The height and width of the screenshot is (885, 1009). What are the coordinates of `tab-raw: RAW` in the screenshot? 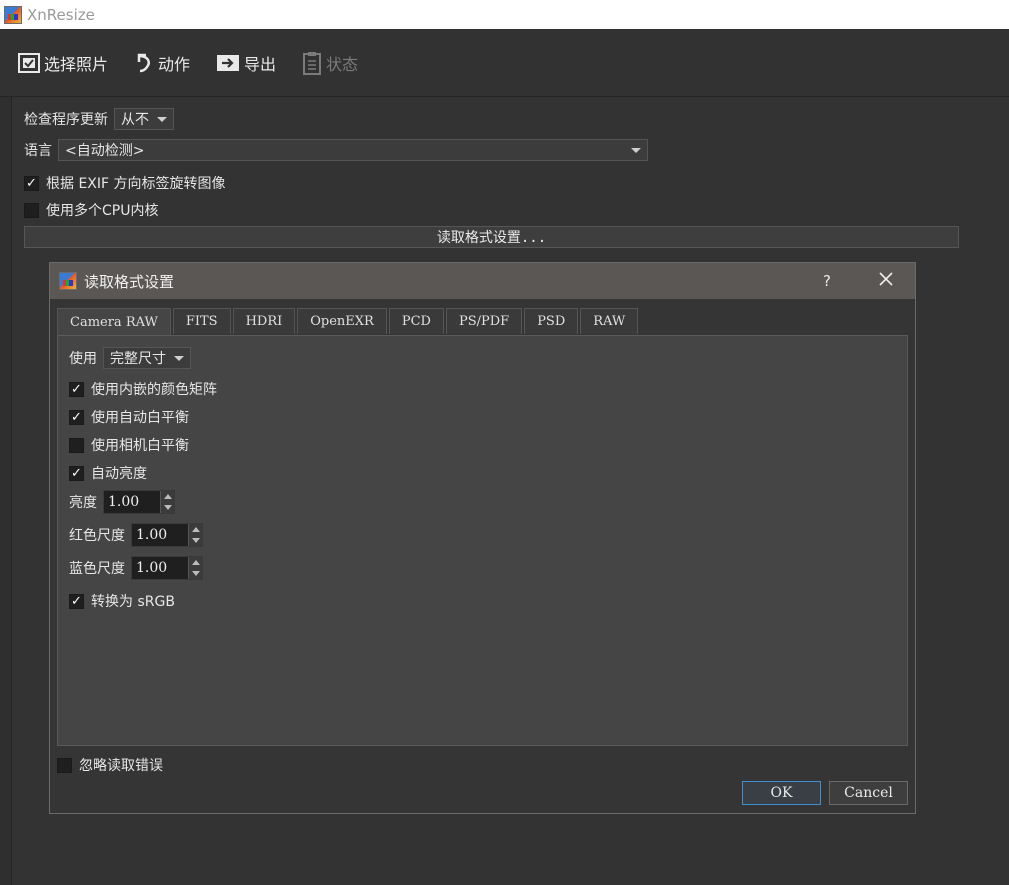 It's located at (609, 321).